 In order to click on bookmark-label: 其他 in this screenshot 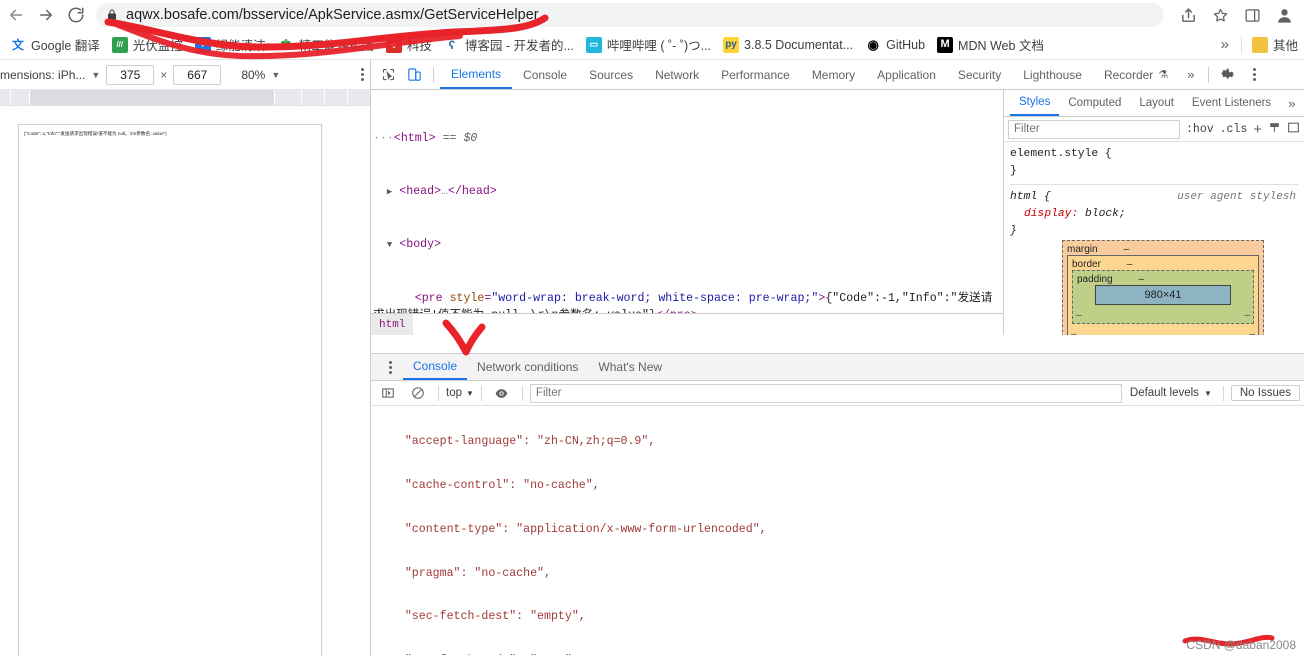, I will do `click(1285, 46)`.